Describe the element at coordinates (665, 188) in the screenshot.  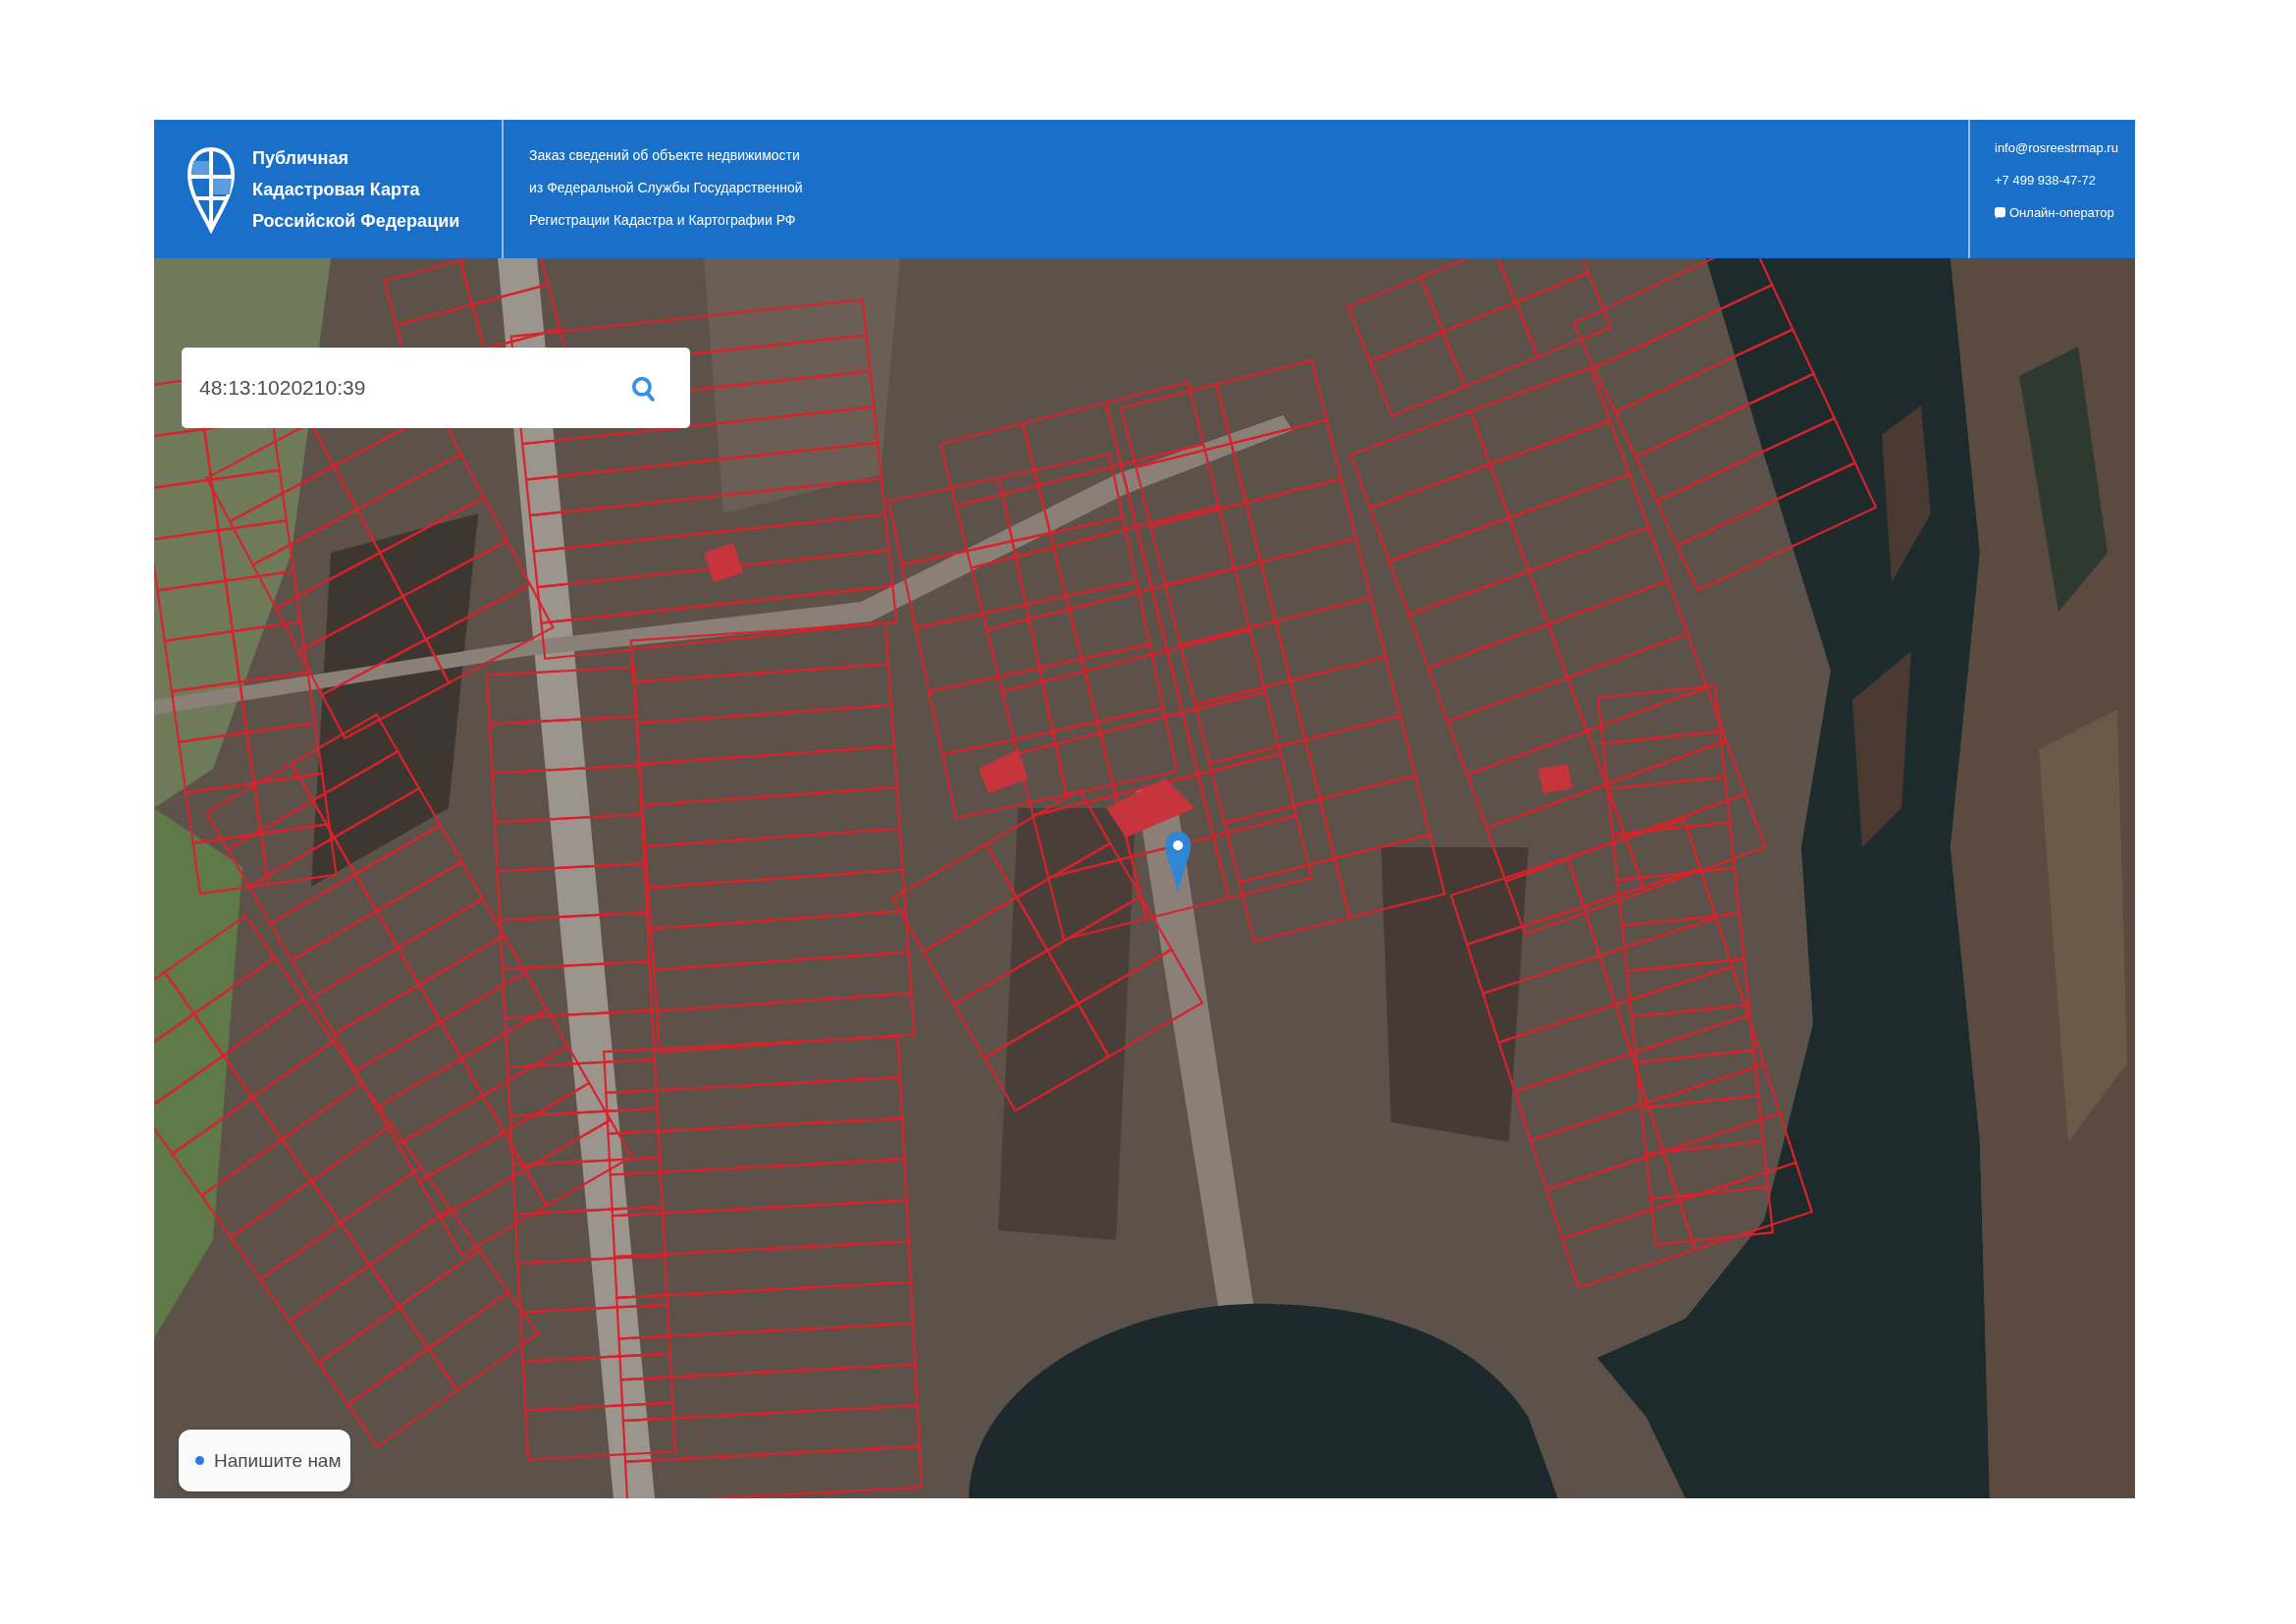
I see `service-description: Заказ сведений об объекте недвижимости из Федеральной Службы Государственной Регистрации Кадастра и Картографии РФ` at that location.